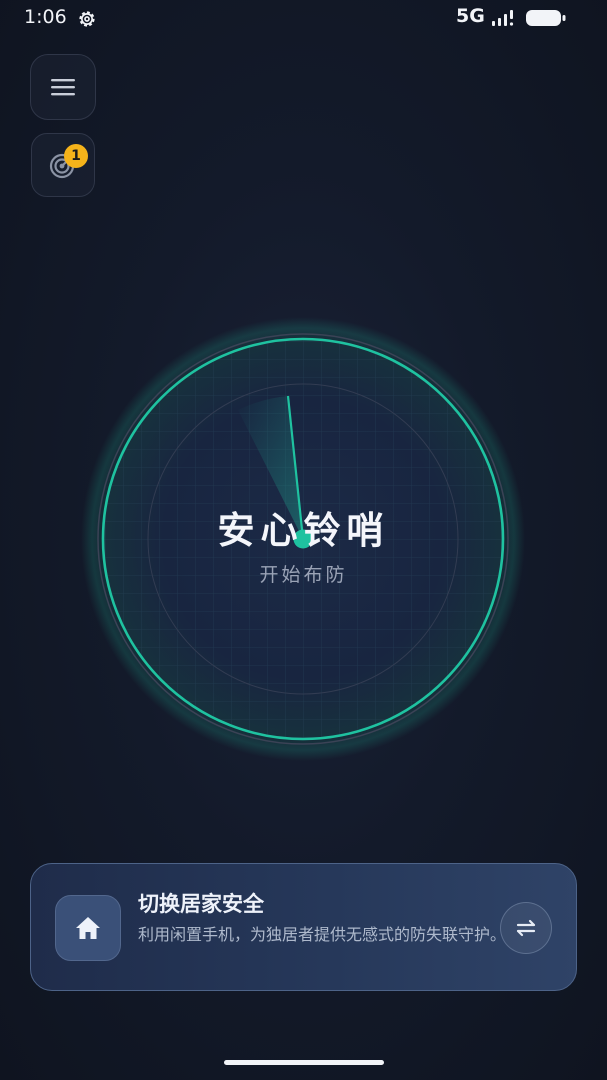  Describe the element at coordinates (303, 530) in the screenshot. I see `app-title: 安心铃哨` at that location.